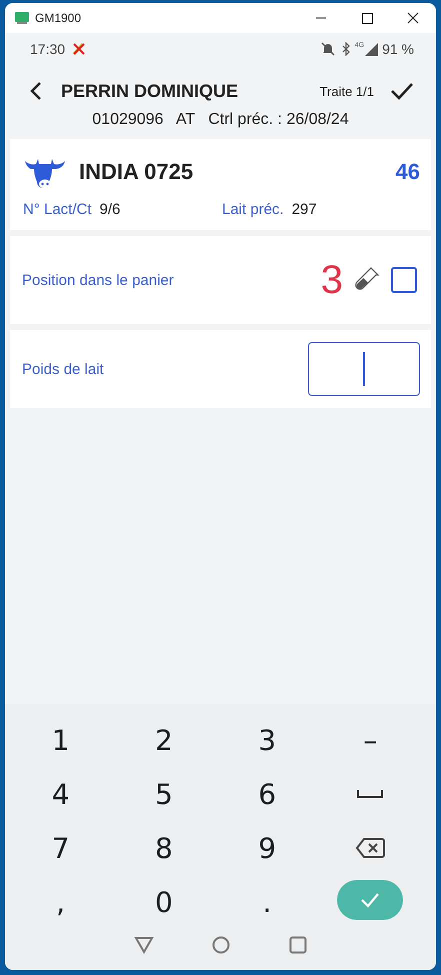 This screenshot has width=441, height=975. Describe the element at coordinates (60, 902) in the screenshot. I see `key: ,` at that location.